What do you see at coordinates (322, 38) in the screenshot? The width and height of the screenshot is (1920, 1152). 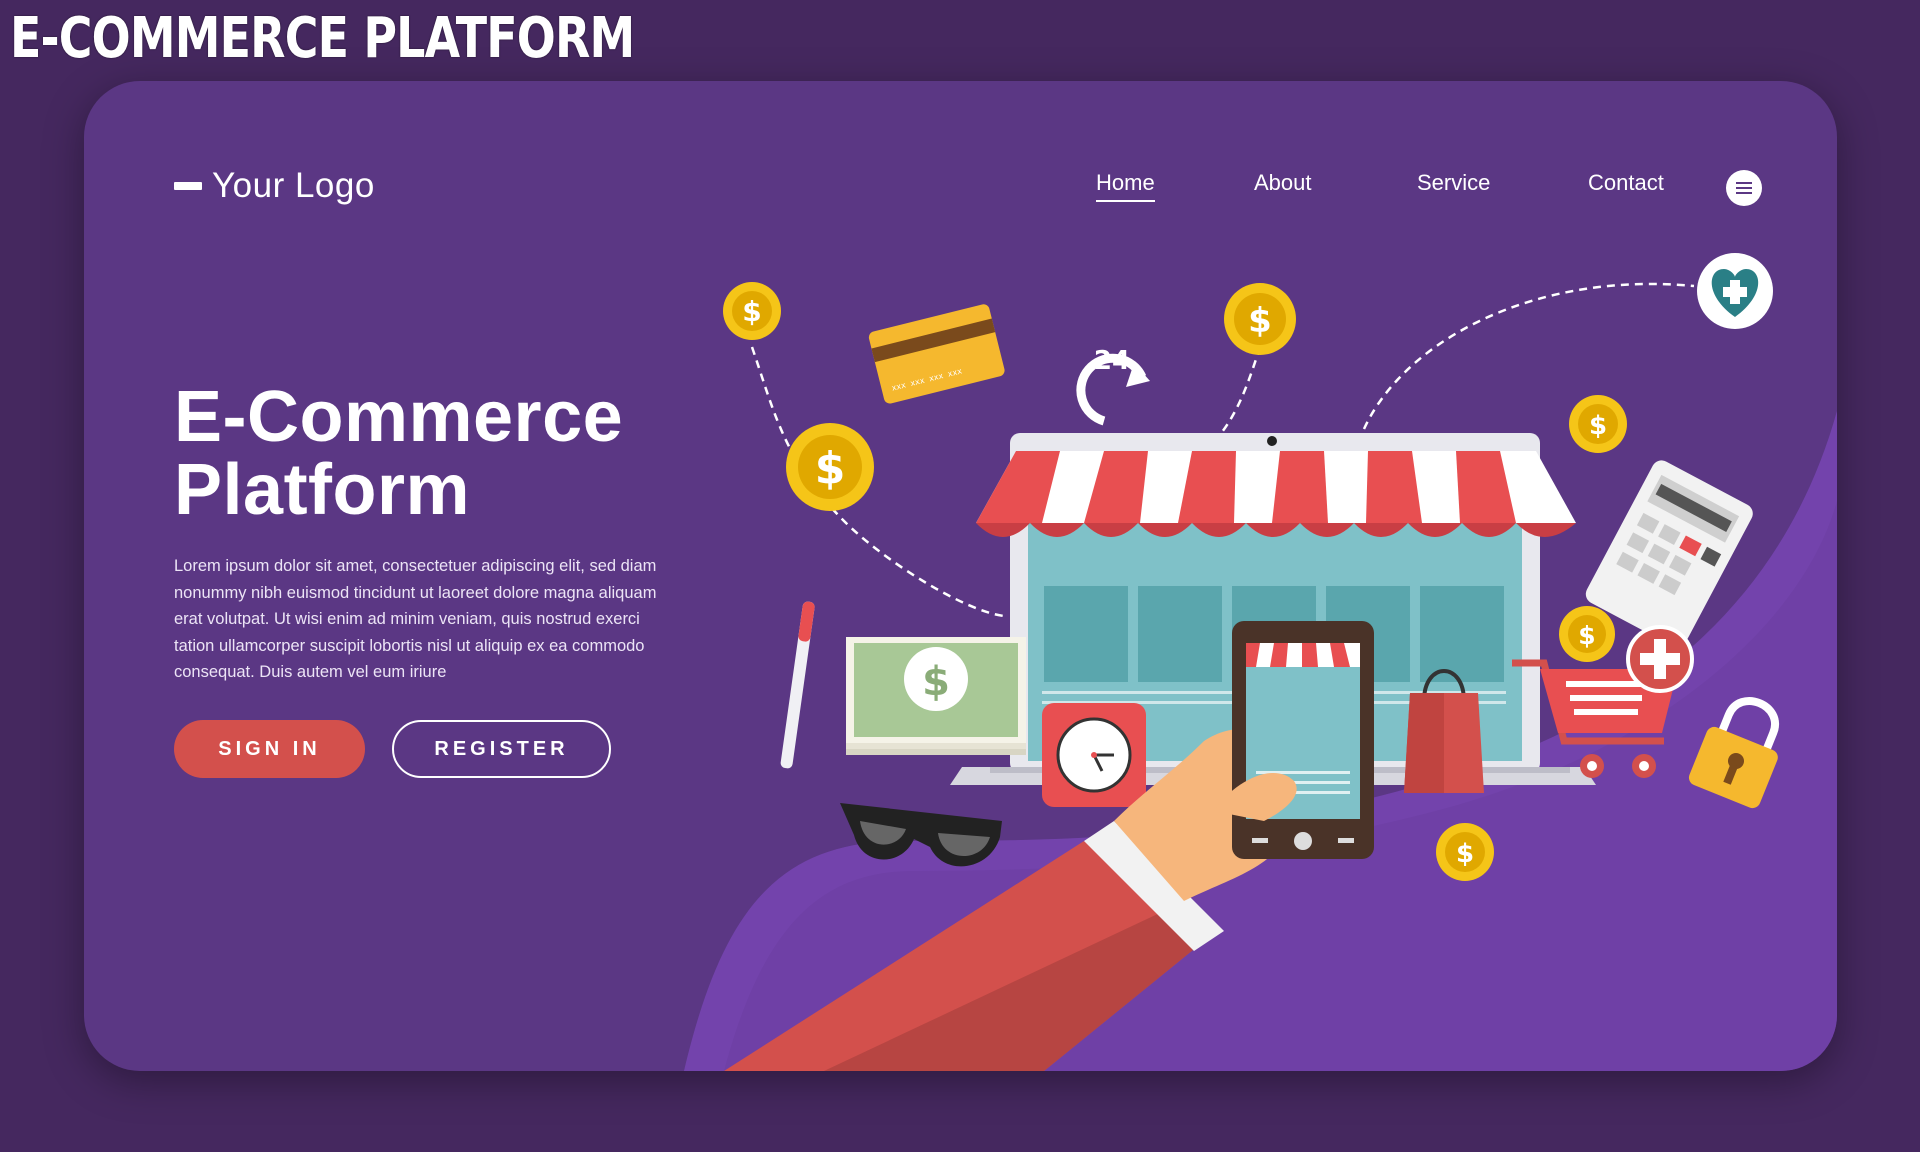 I see `banner-title: E-COMMERCE PLATFORM` at bounding box center [322, 38].